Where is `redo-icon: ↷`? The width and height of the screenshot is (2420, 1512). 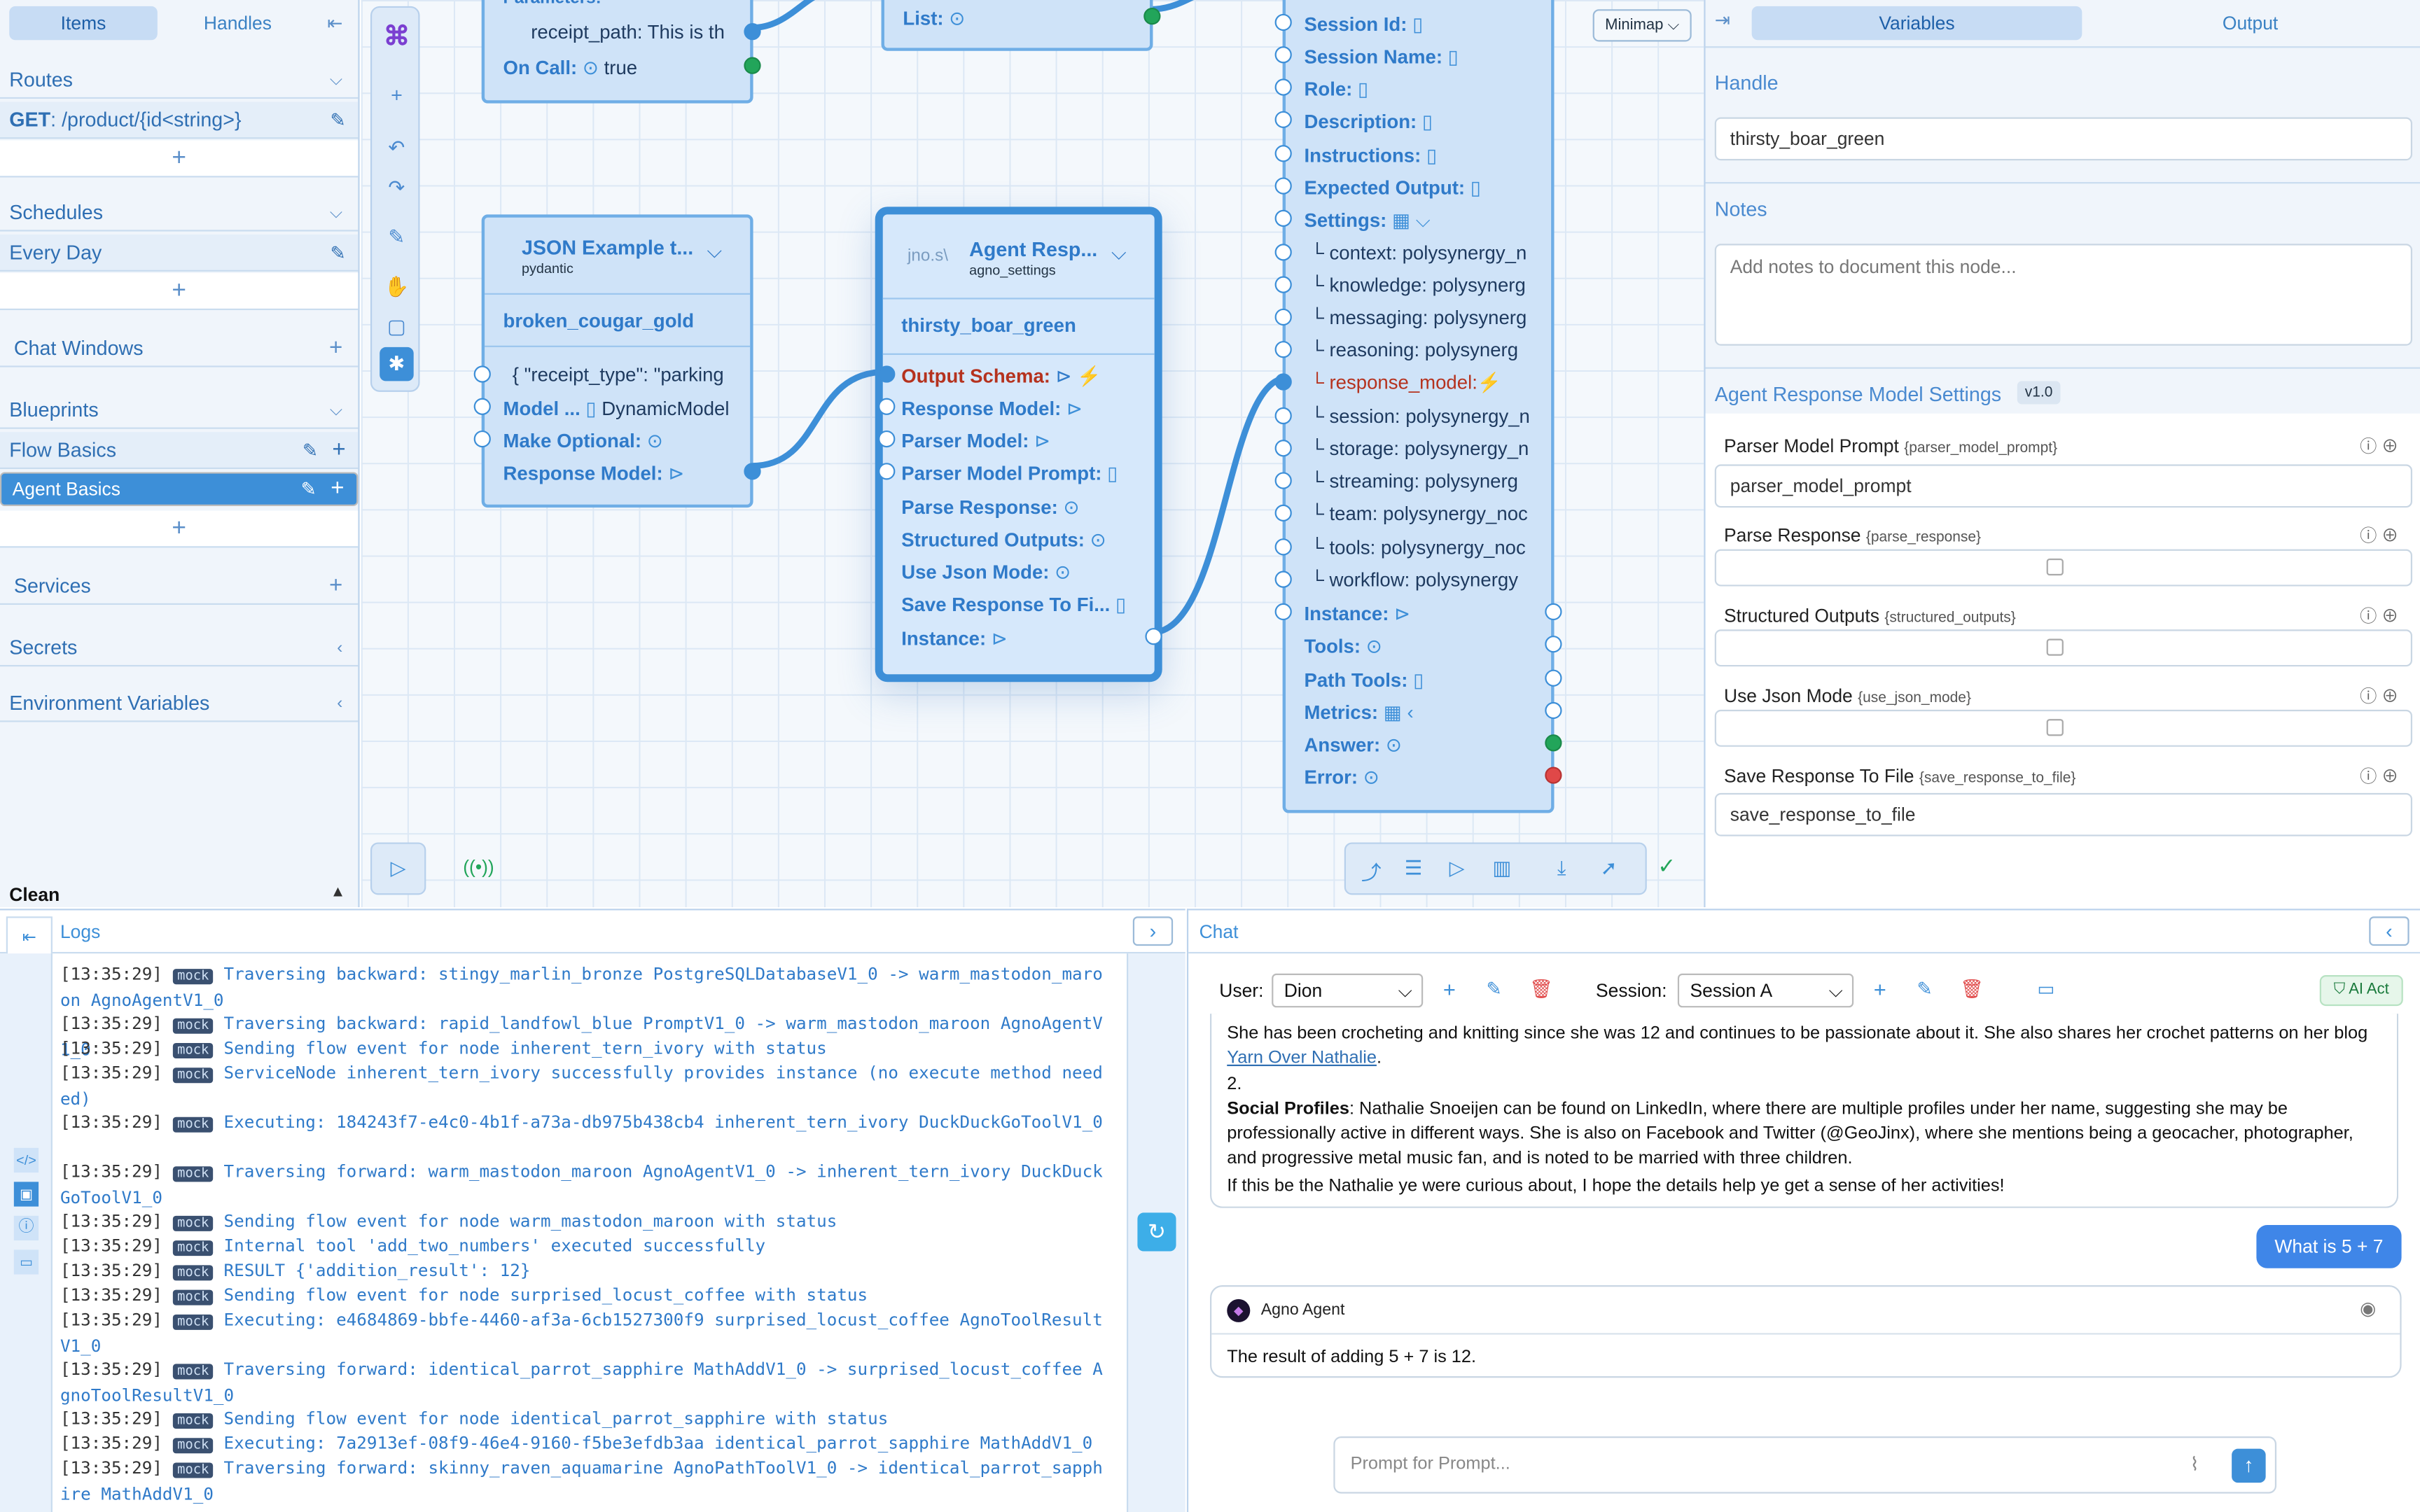
redo-icon: ↷ is located at coordinates (396, 188).